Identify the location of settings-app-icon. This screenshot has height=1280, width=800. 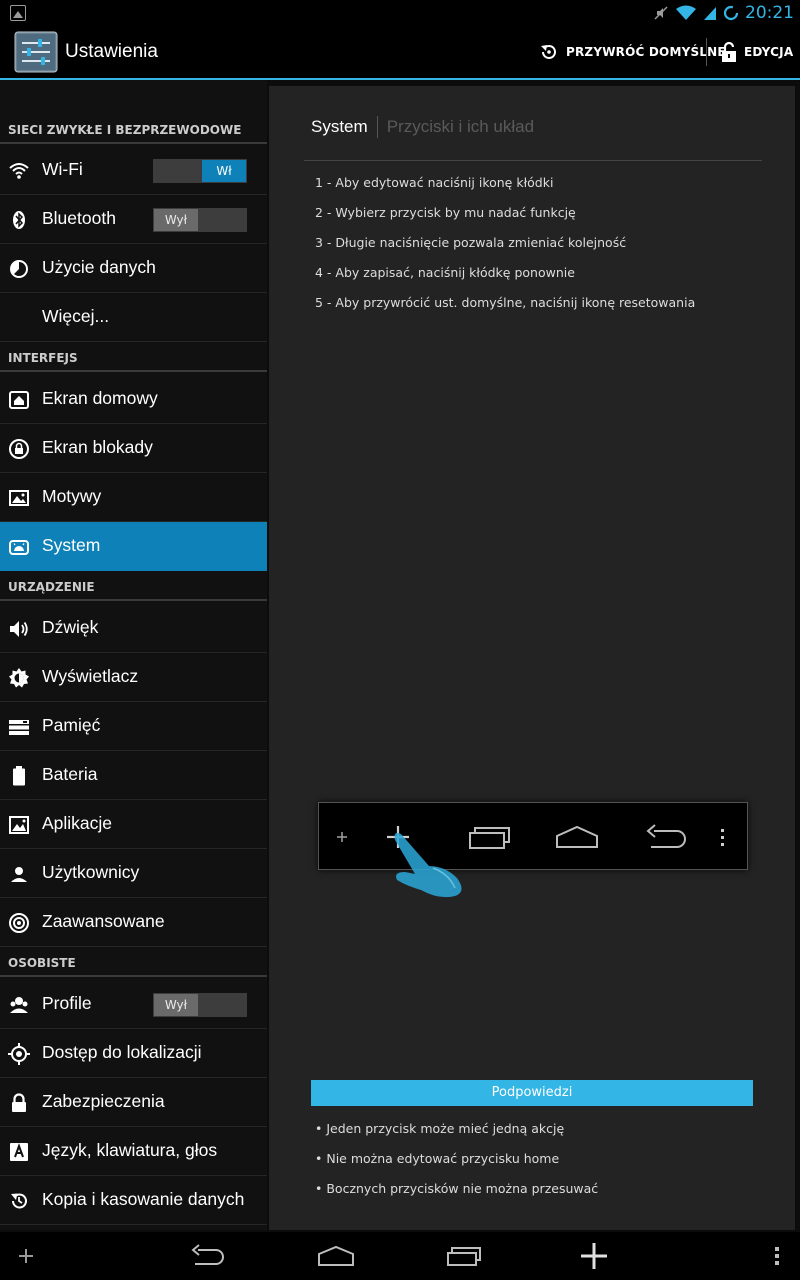
(36, 52).